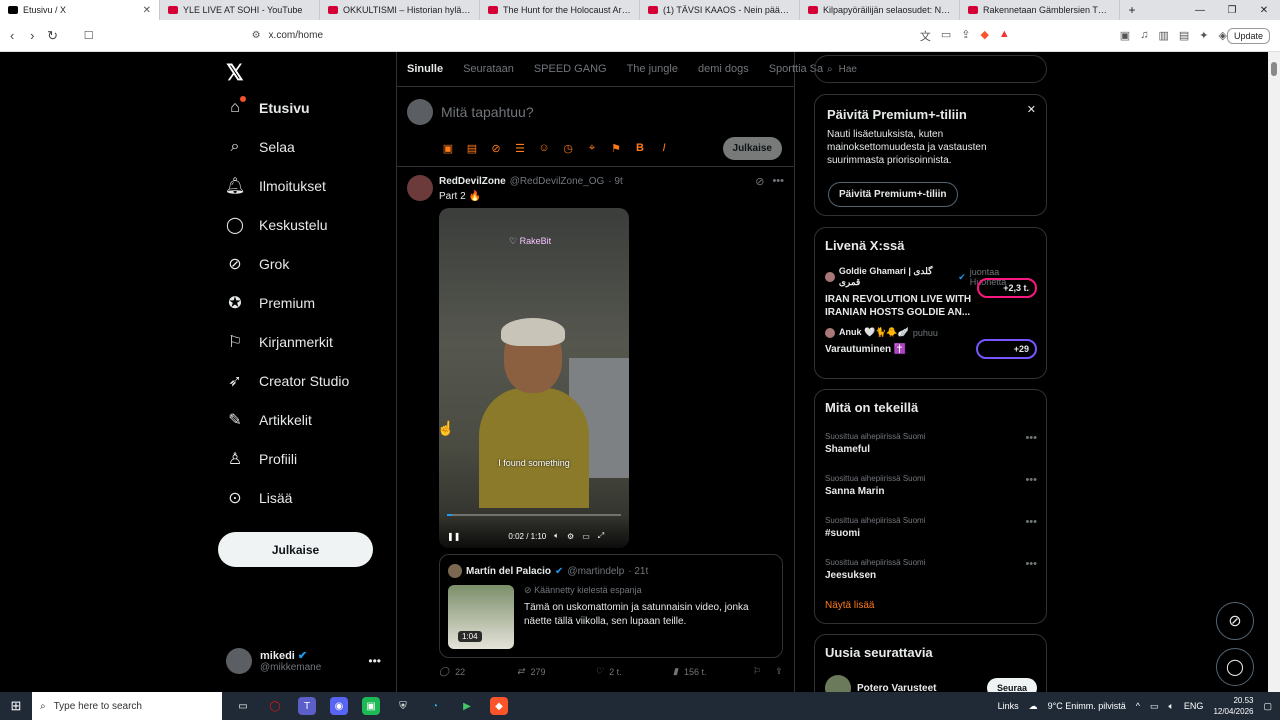 The height and width of the screenshot is (720, 1280). I want to click on forward-icon: ›, so click(32, 35).